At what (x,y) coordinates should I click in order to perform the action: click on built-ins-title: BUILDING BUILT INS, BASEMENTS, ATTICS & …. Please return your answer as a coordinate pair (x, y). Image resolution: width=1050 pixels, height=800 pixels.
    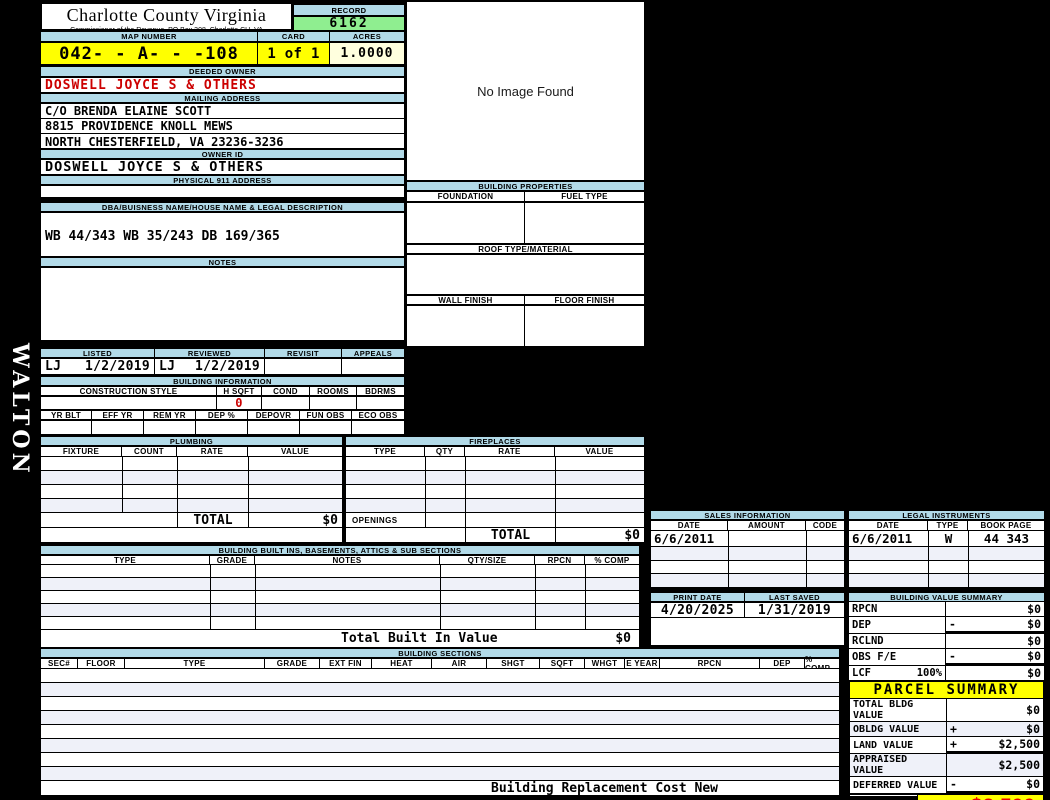
    Looking at the image, I should click on (340, 550).